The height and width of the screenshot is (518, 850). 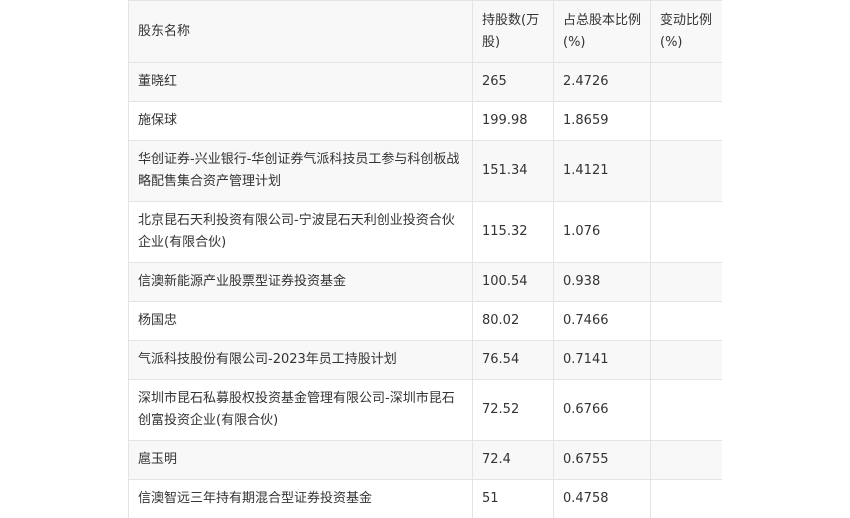 What do you see at coordinates (513, 282) in the screenshot?
I see `cell-shares: 100.54` at bounding box center [513, 282].